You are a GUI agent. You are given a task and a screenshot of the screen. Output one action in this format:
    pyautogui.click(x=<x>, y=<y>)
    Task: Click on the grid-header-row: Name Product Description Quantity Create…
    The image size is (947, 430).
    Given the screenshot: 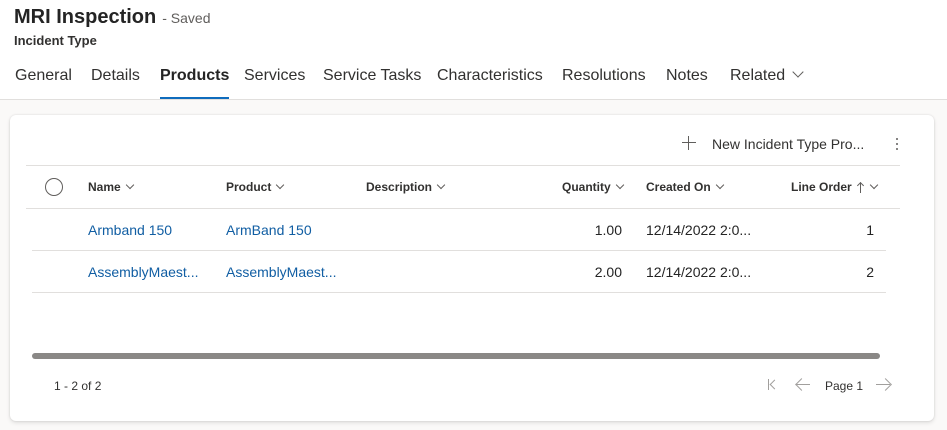 What is the action you would take?
    pyautogui.click(x=463, y=187)
    